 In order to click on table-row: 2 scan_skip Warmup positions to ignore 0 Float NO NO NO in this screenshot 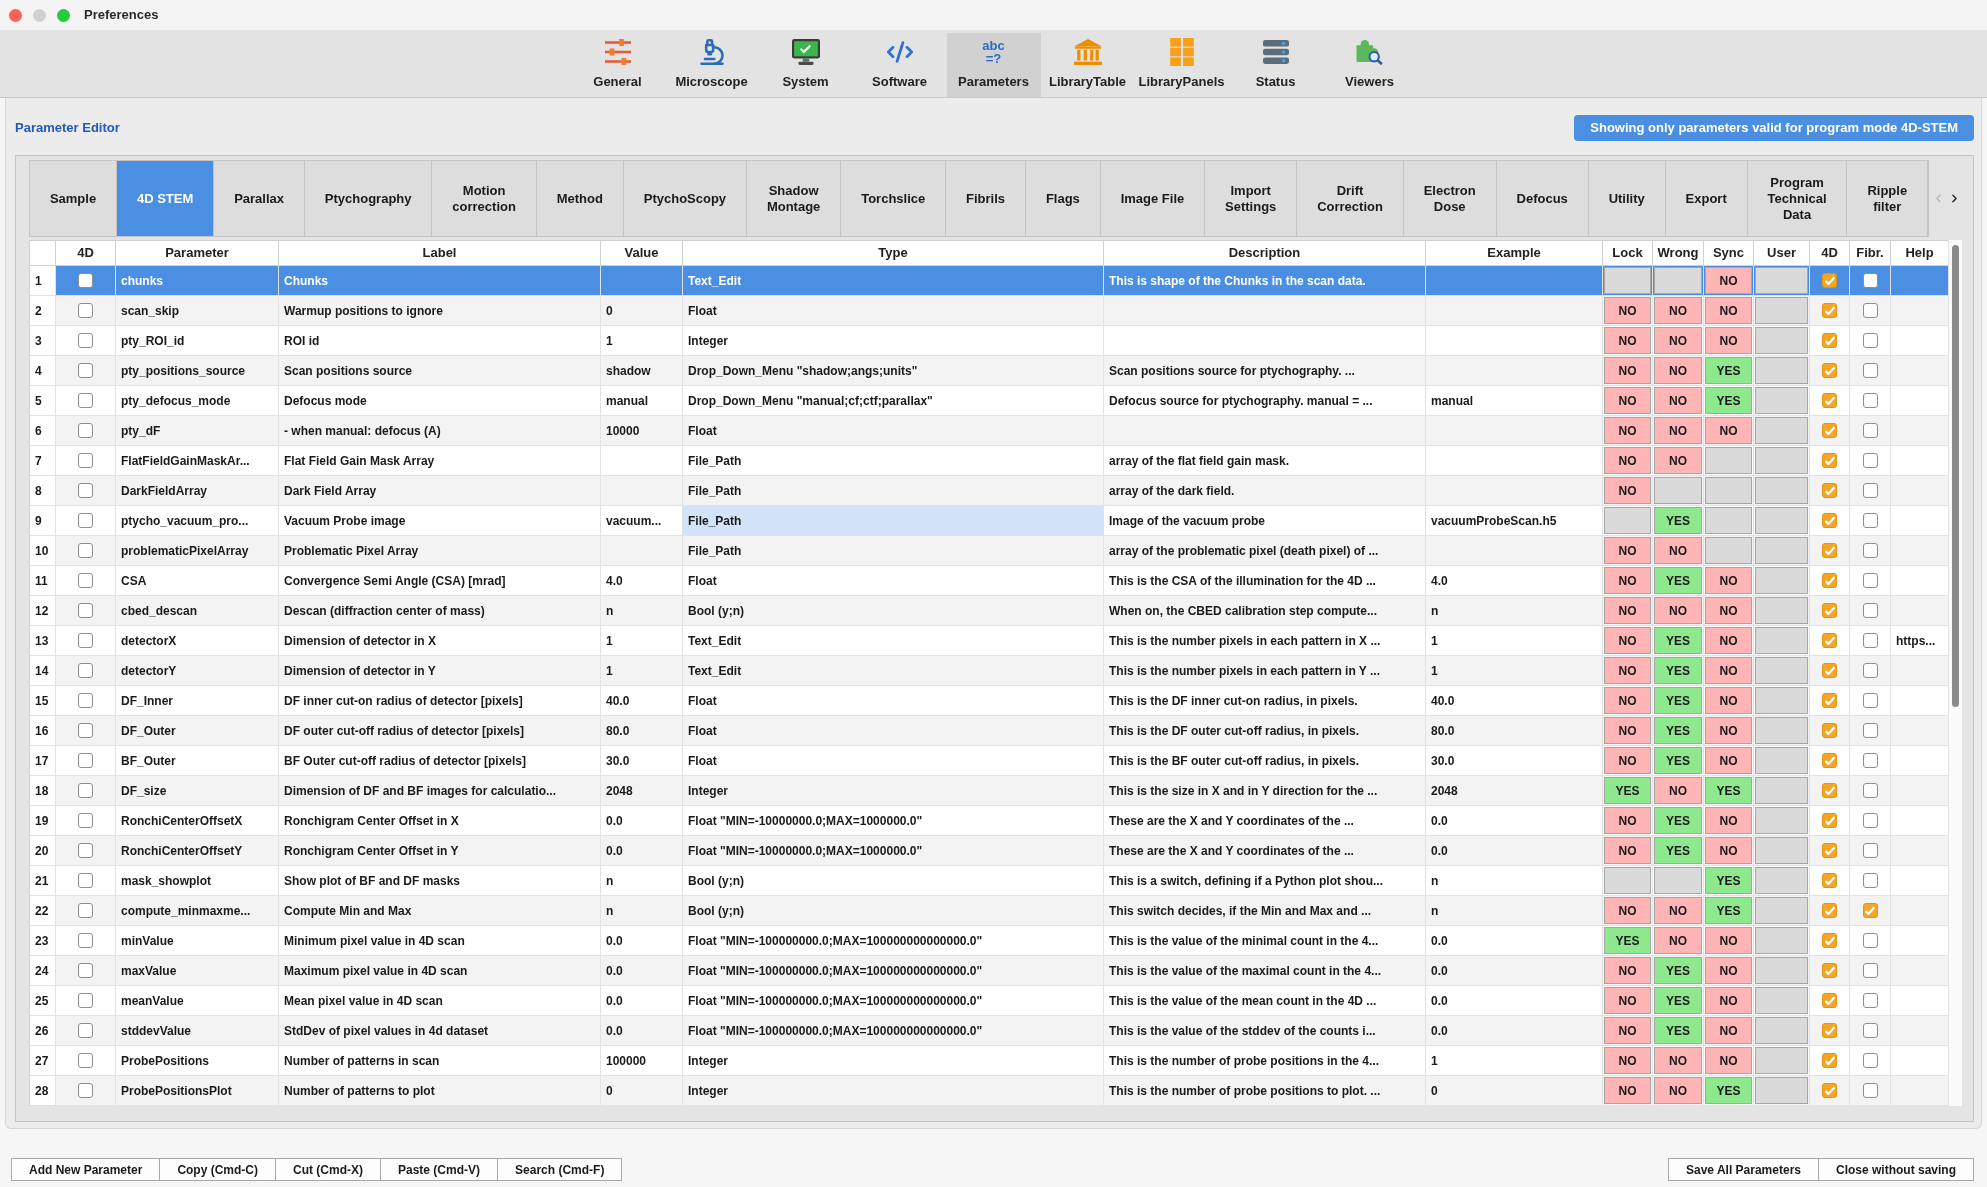, I will do `click(989, 311)`.